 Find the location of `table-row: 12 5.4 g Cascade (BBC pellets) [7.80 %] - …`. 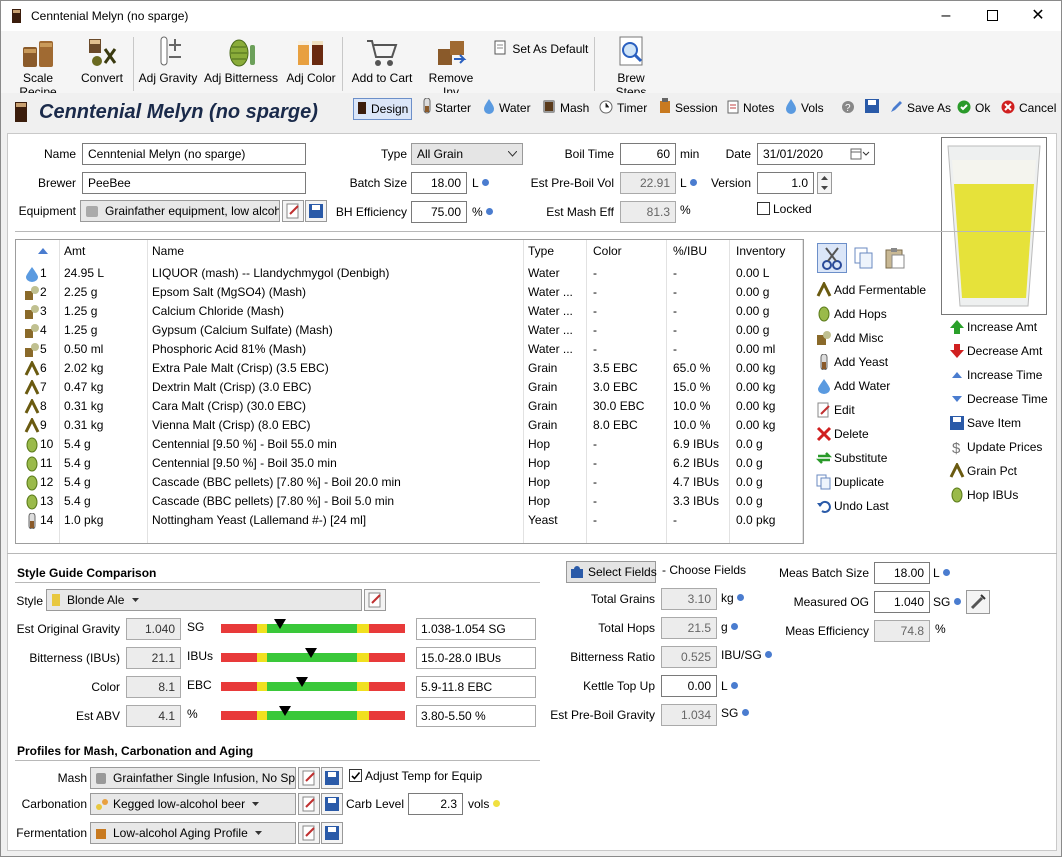

table-row: 12 5.4 g Cascade (BBC pellets) [7.80 %] - … is located at coordinates (409, 482).